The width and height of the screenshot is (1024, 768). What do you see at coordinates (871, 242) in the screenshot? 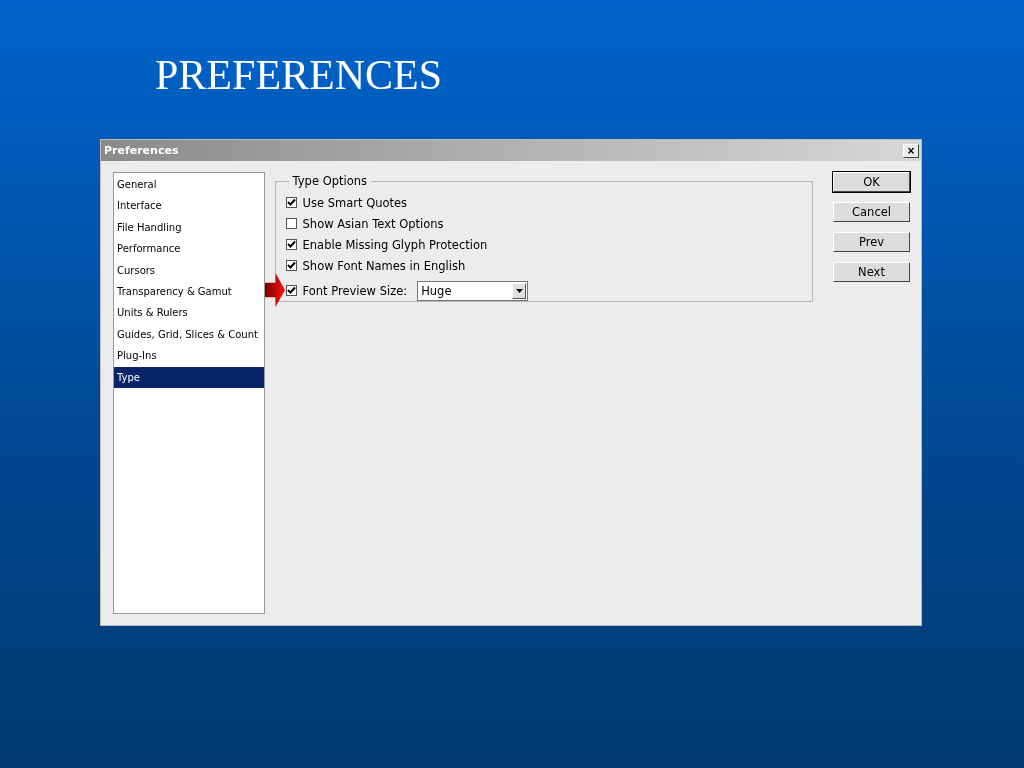
I see `dialog-button: Prev` at bounding box center [871, 242].